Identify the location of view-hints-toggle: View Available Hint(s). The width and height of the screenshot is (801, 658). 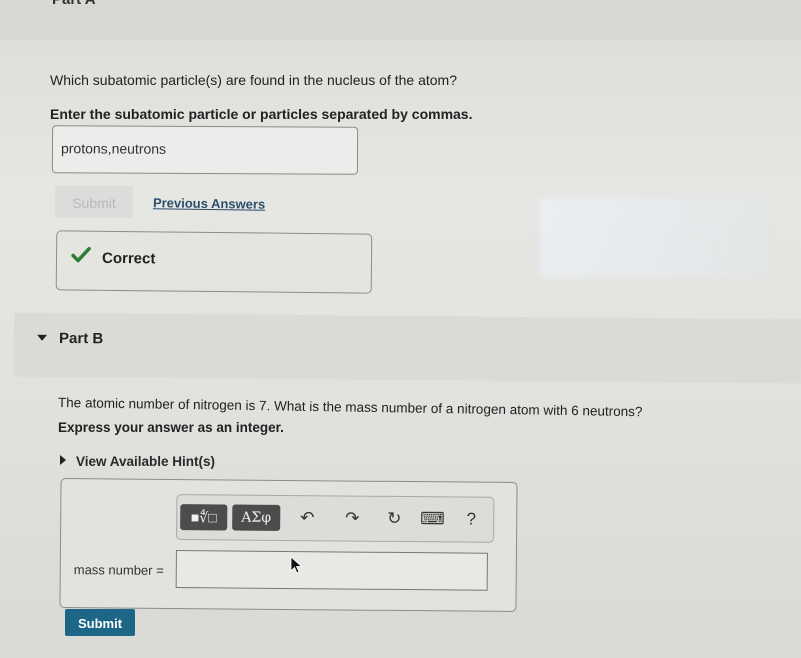
(137, 461).